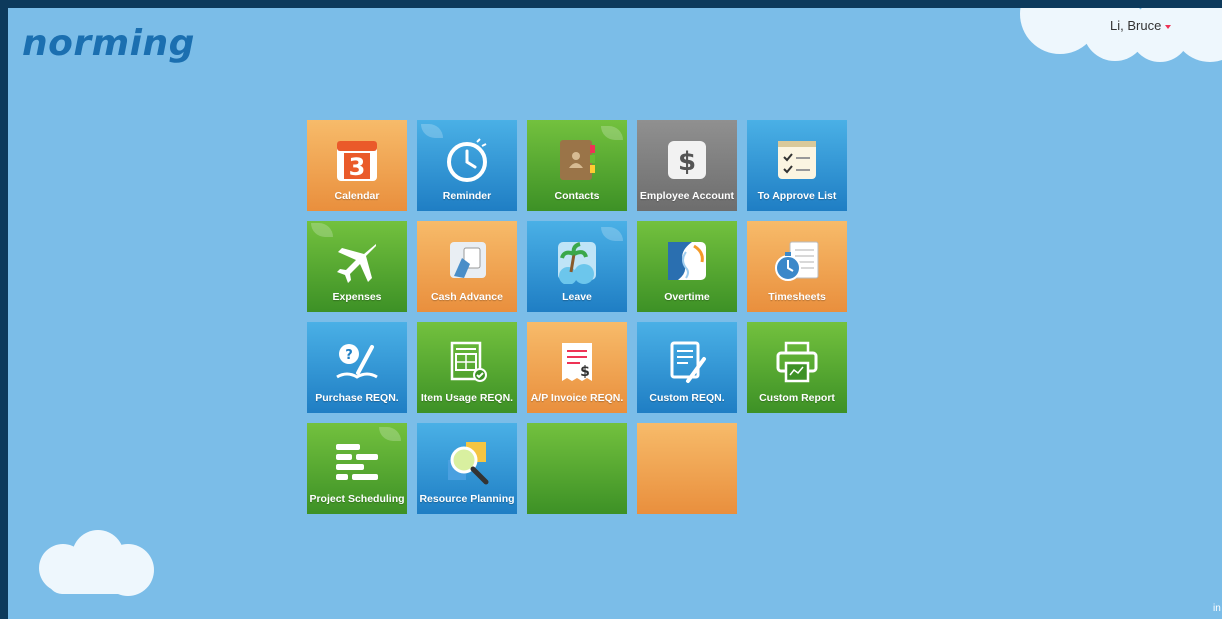 Image resolution: width=1222 pixels, height=619 pixels. I want to click on tile-employee-account: $ Employee Account, so click(687, 165).